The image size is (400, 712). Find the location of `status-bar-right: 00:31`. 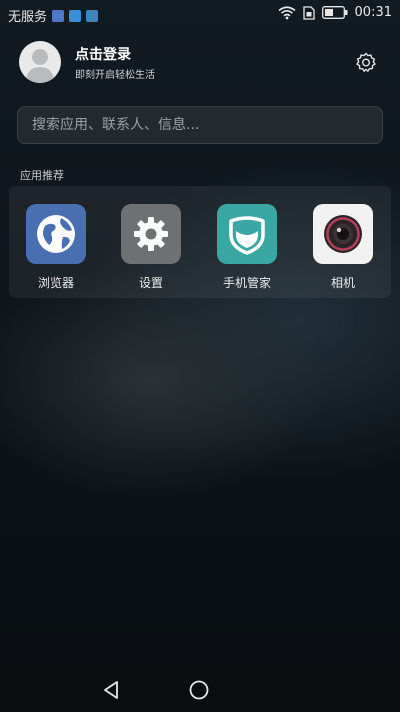

status-bar-right: 00:31 is located at coordinates (335, 12).